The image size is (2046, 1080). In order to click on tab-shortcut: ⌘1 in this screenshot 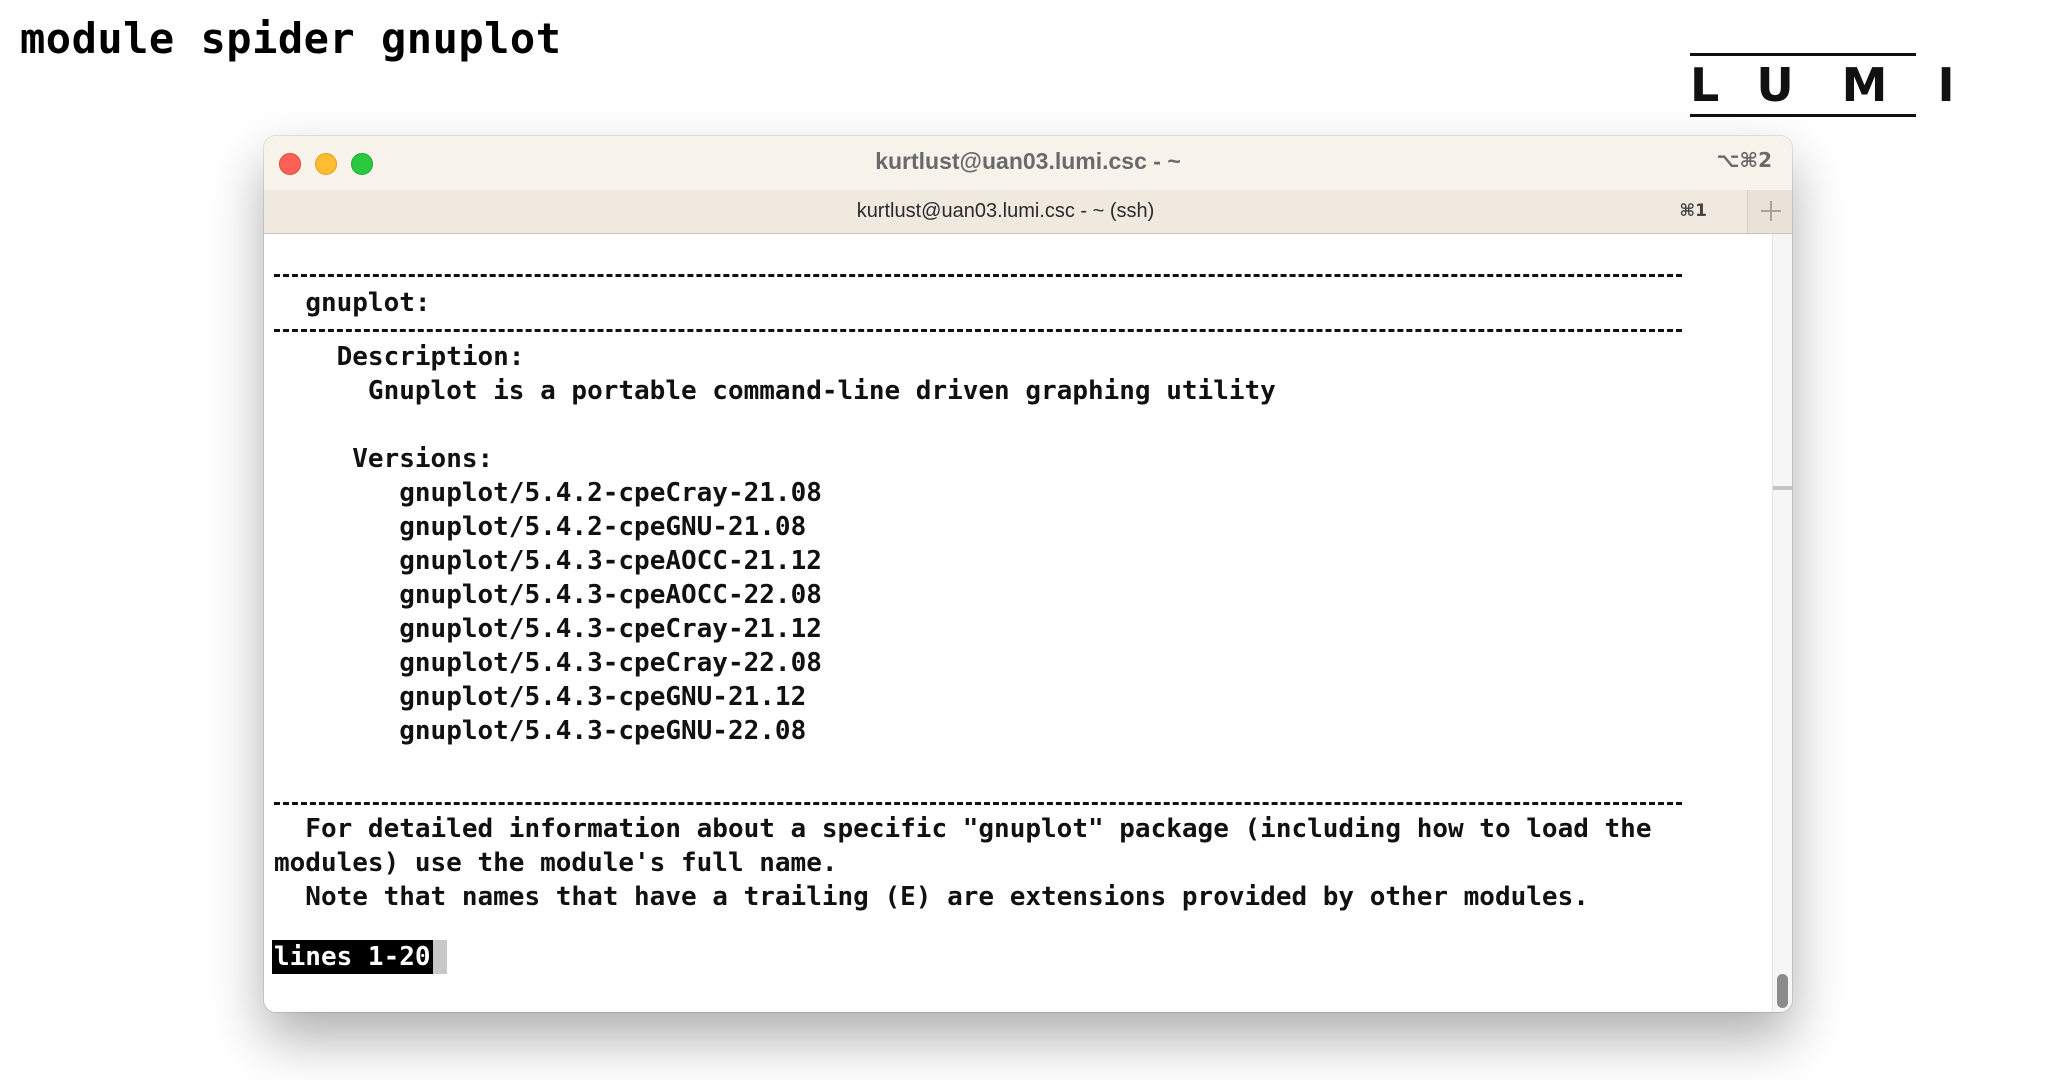, I will do `click(1693, 211)`.